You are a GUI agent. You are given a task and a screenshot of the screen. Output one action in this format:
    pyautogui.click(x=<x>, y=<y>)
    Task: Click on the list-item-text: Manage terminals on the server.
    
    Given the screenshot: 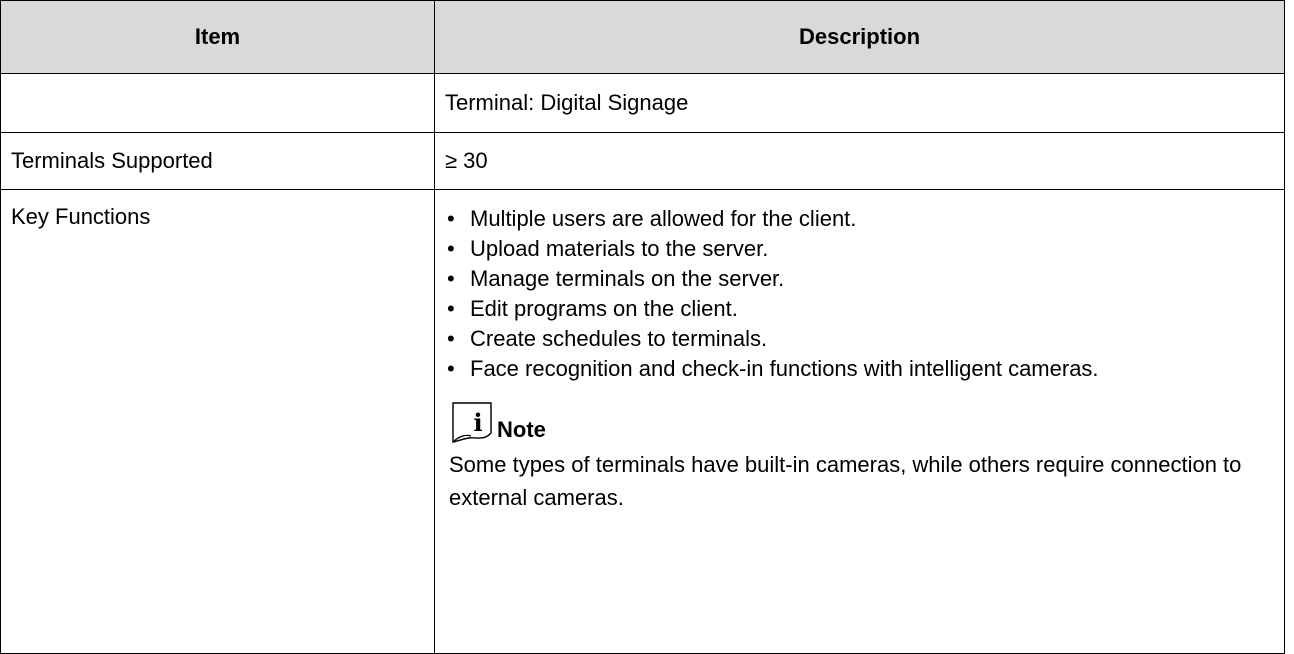 What is the action you would take?
    pyautogui.click(x=627, y=278)
    